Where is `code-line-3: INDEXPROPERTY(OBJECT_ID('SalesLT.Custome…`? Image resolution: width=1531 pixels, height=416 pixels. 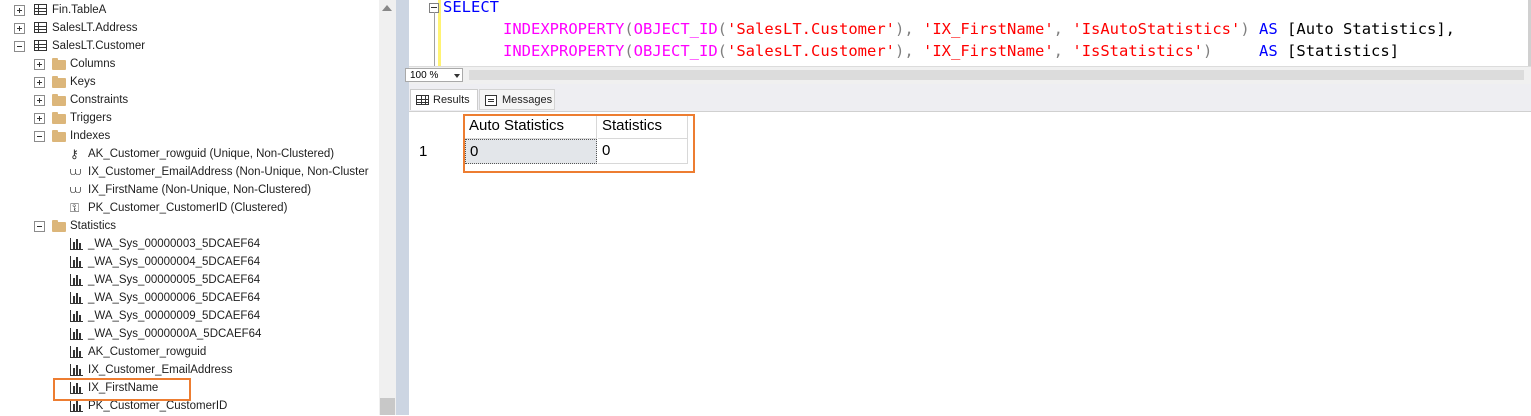 code-line-3: INDEXPROPERTY(OBJECT_ID('SalesLT.Custome… is located at coordinates (951, 51).